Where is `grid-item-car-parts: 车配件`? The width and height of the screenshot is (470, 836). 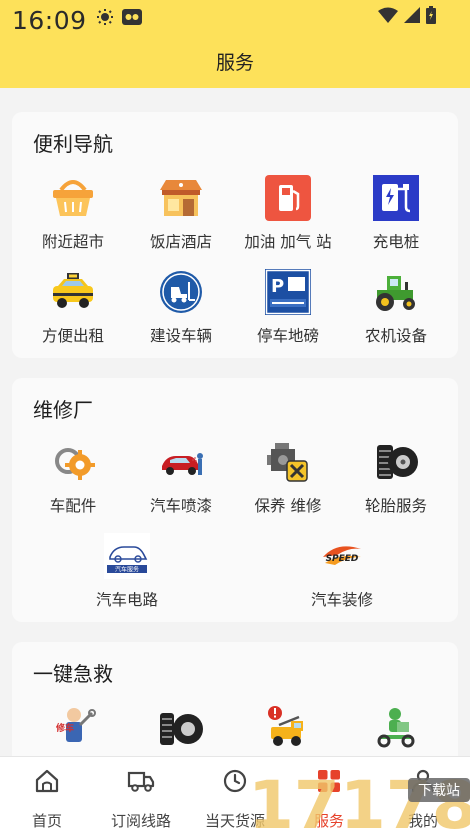 grid-item-car-parts: 车配件 is located at coordinates (73, 477).